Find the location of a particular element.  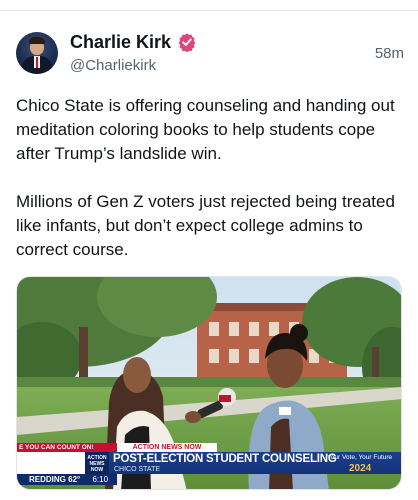

news-year: 2024 is located at coordinates (360, 468).